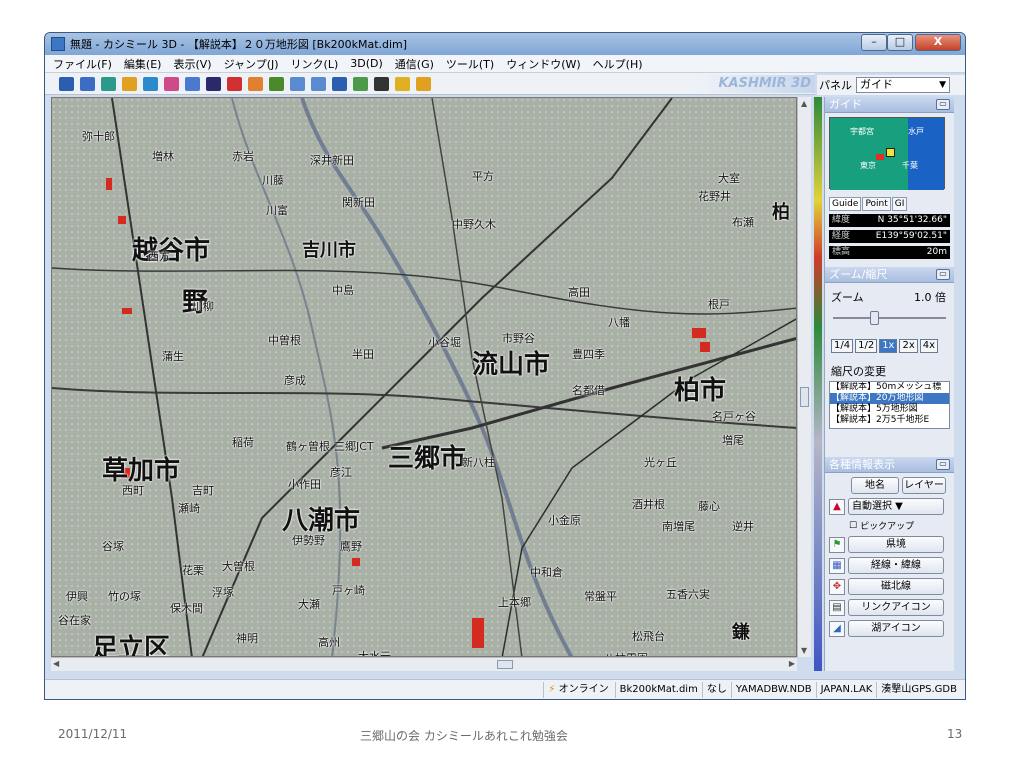 This screenshot has width=1024, height=768. I want to click on zoom-position-icon, so click(66, 83).